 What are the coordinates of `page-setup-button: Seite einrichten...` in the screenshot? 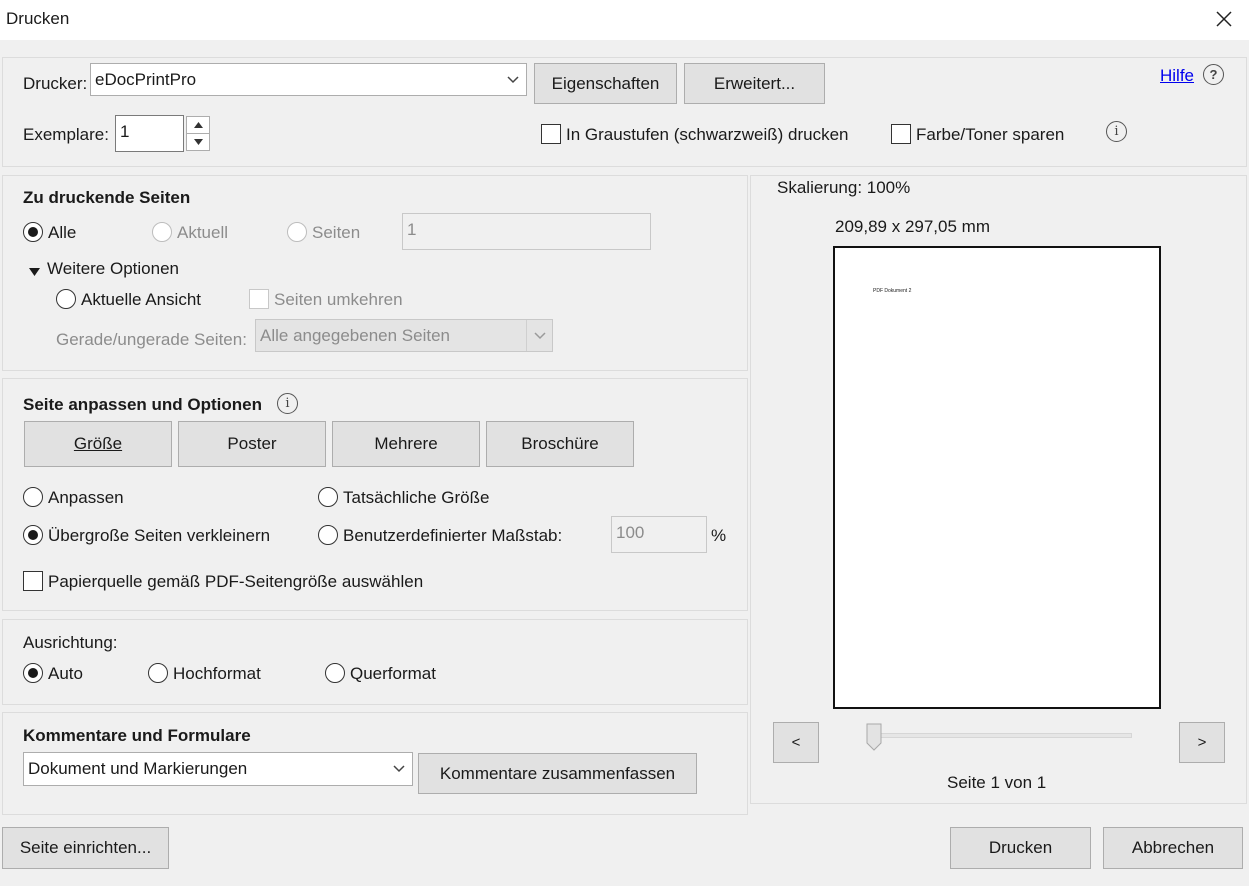 It's located at (85, 848).